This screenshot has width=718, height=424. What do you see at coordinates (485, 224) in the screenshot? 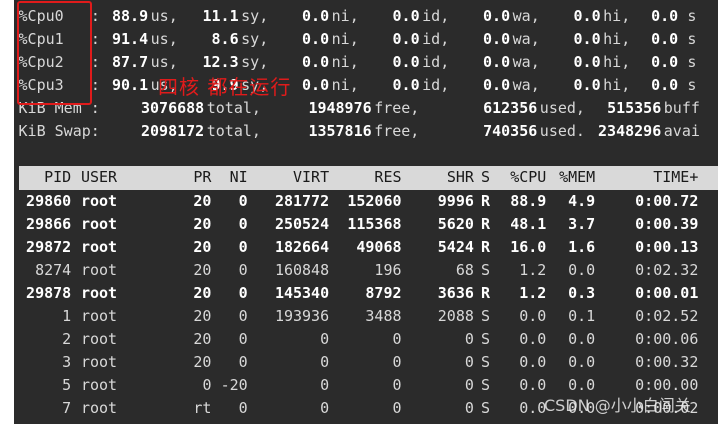
I see `cell-s: R` at bounding box center [485, 224].